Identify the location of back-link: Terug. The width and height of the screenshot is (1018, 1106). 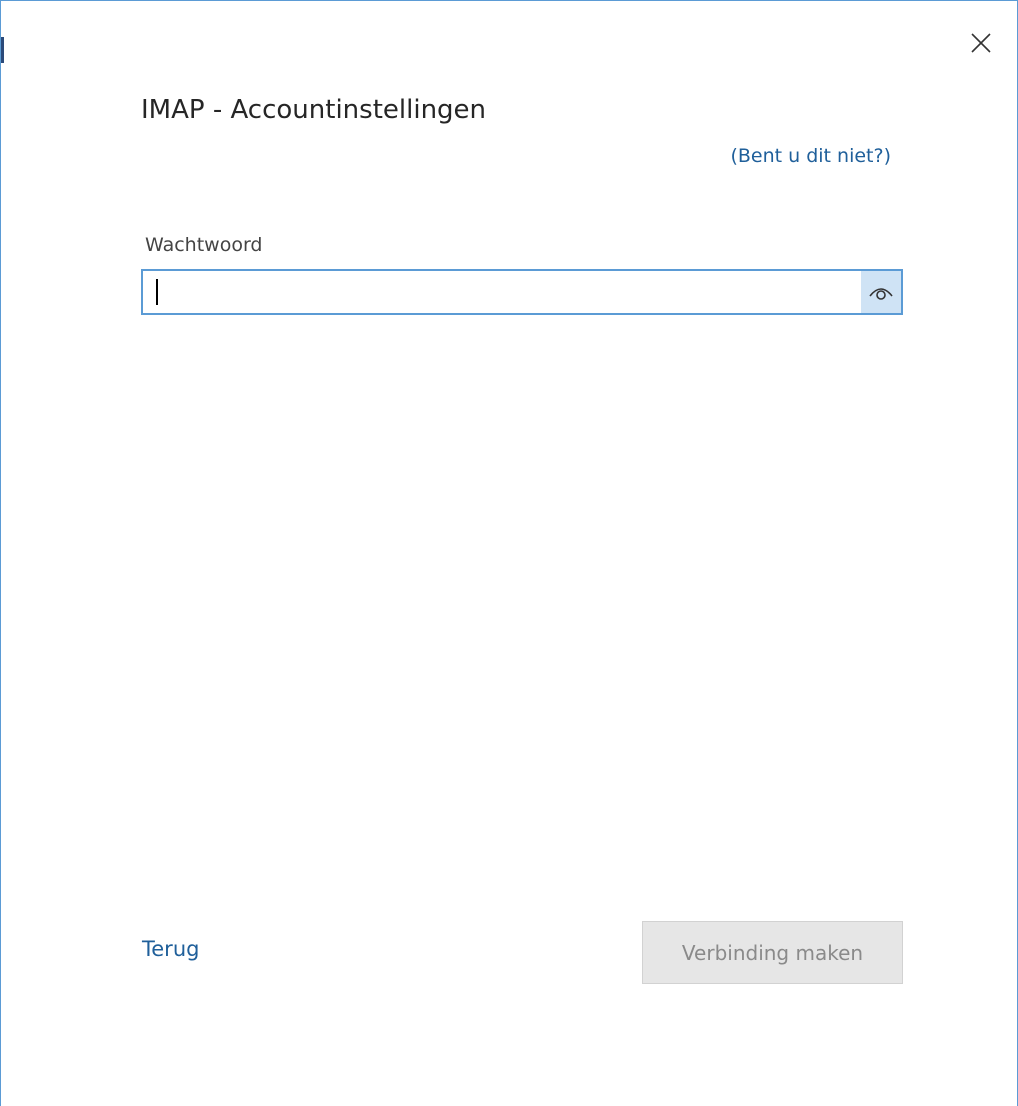
(170, 949).